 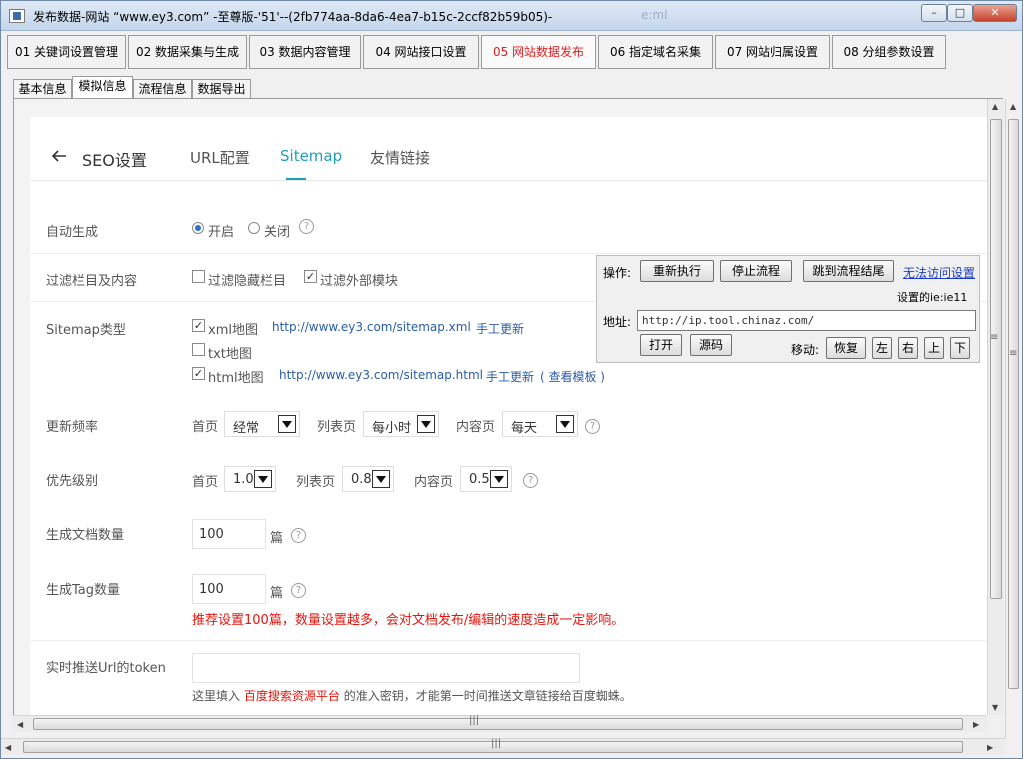 I want to click on doc-count-input: 100, so click(x=229, y=534).